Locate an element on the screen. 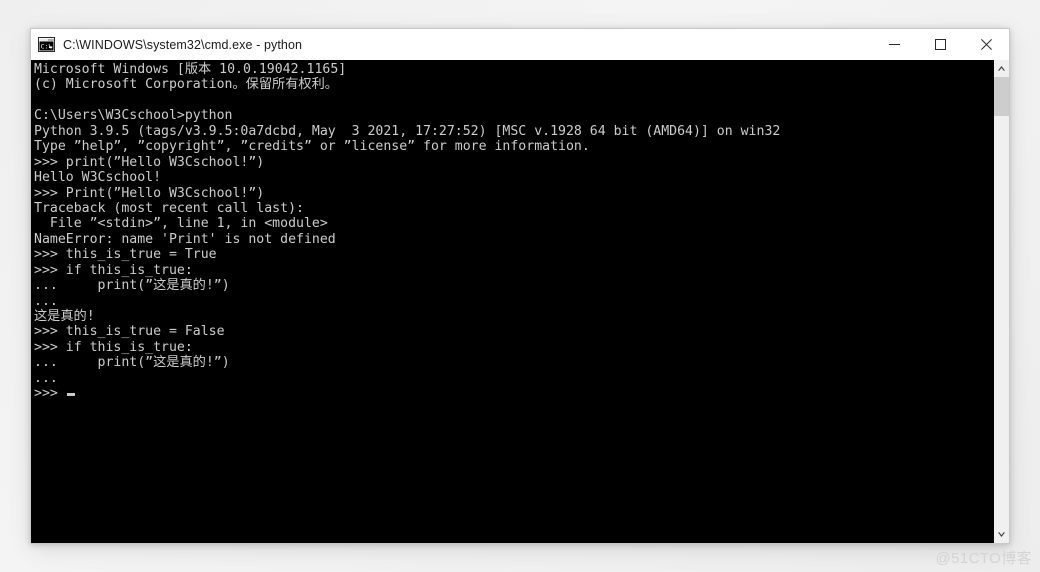 The image size is (1040, 572). scroll-down-button is located at coordinates (1001, 534).